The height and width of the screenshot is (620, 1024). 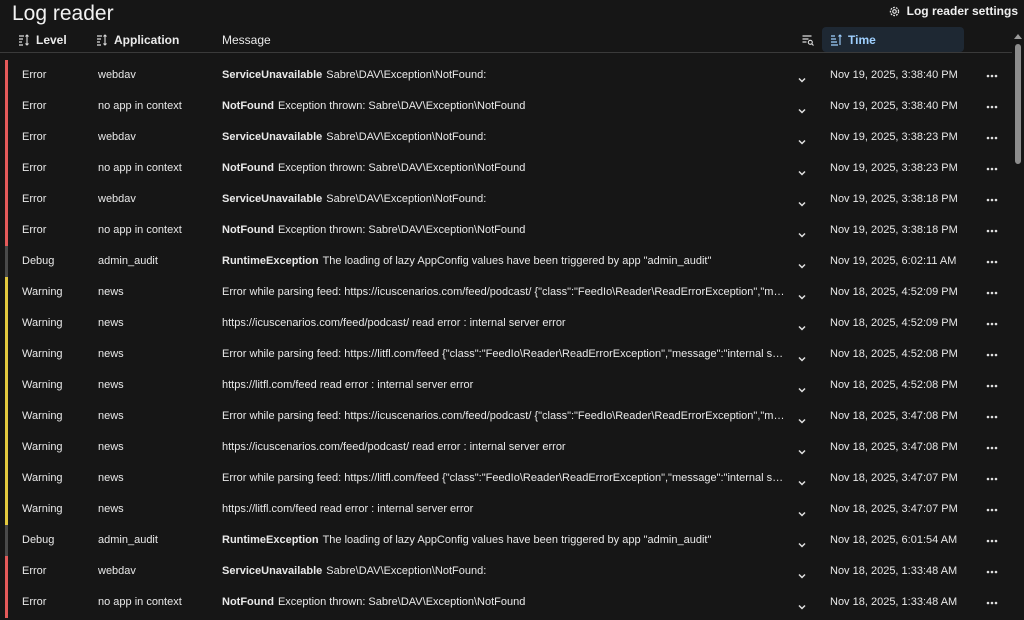 I want to click on settings-label: Log reader settings, so click(x=962, y=11).